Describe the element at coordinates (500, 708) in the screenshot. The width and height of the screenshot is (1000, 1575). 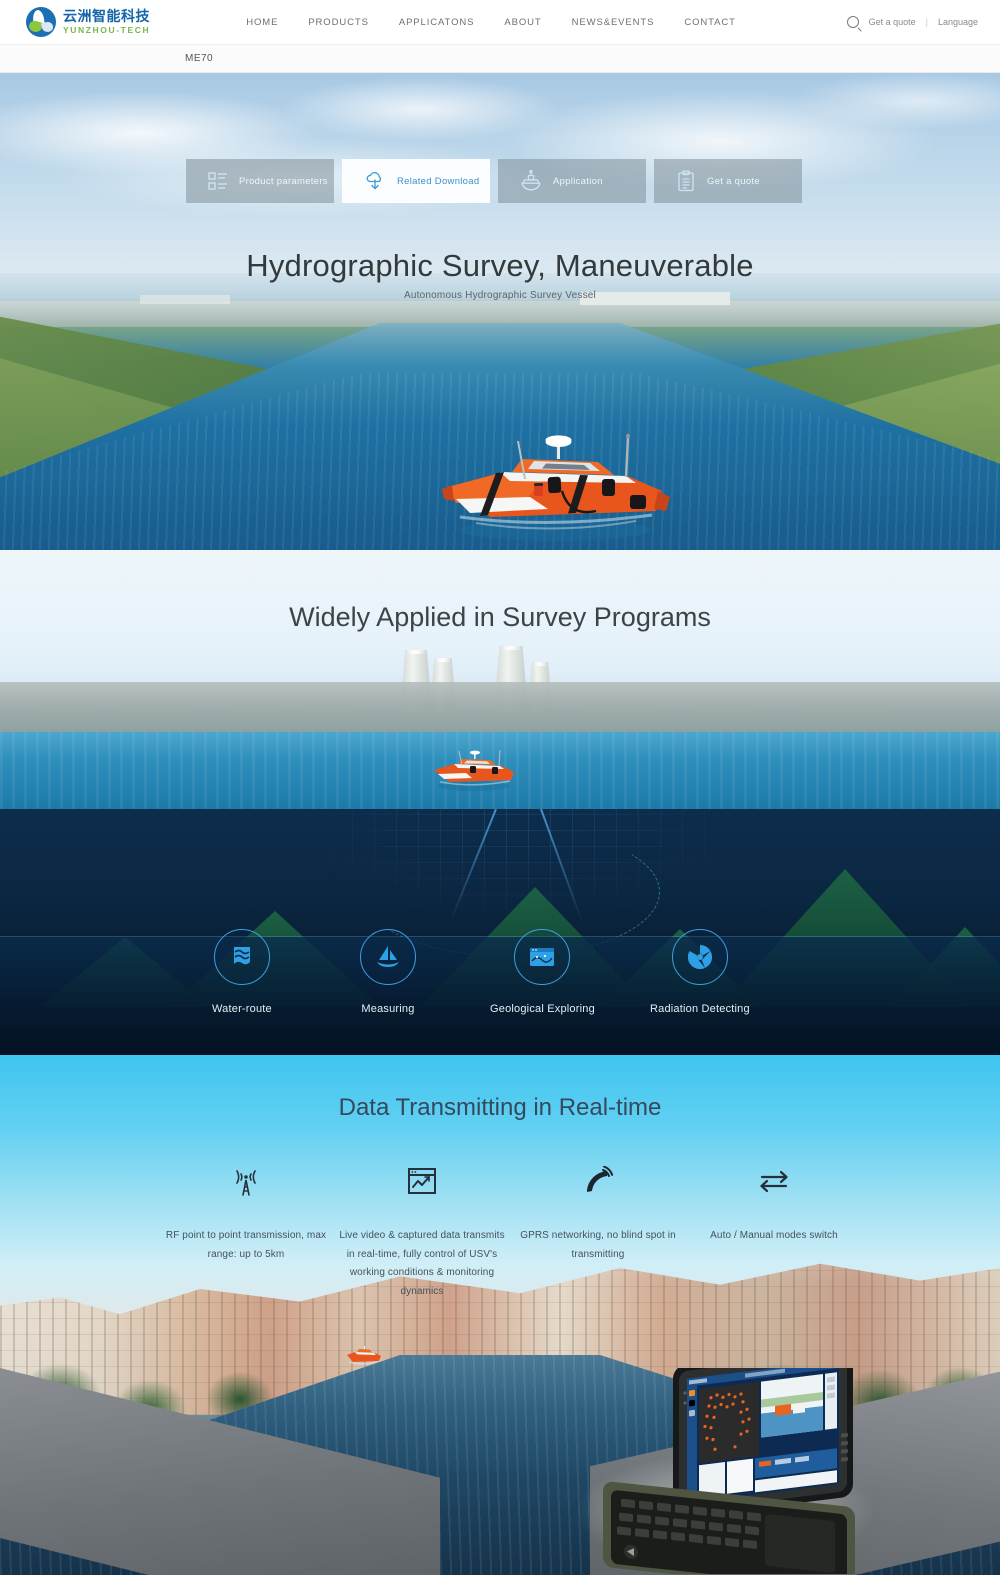
I see `industrial-shoreline` at that location.